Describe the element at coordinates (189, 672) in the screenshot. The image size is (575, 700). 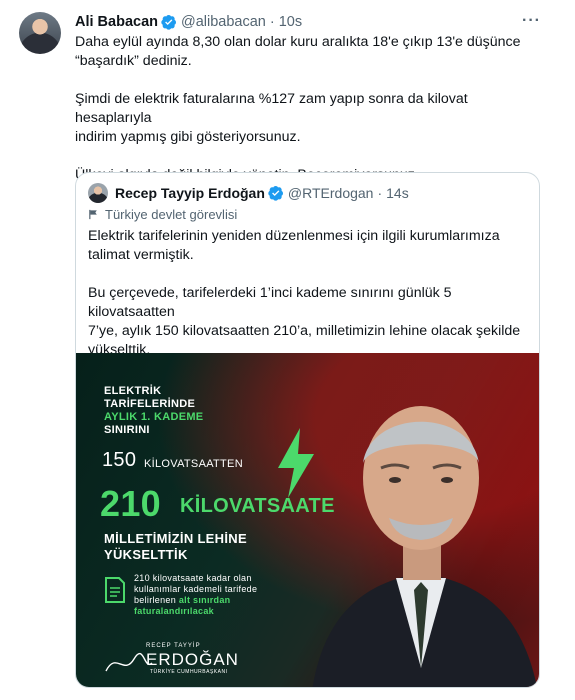
I see `signature-subtitle: TÜRKİYE CUMHURBAŞKANI` at that location.